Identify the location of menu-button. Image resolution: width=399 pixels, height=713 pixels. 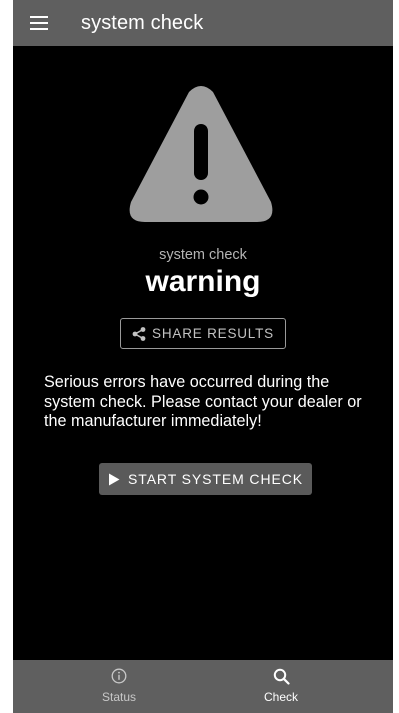
(39, 23).